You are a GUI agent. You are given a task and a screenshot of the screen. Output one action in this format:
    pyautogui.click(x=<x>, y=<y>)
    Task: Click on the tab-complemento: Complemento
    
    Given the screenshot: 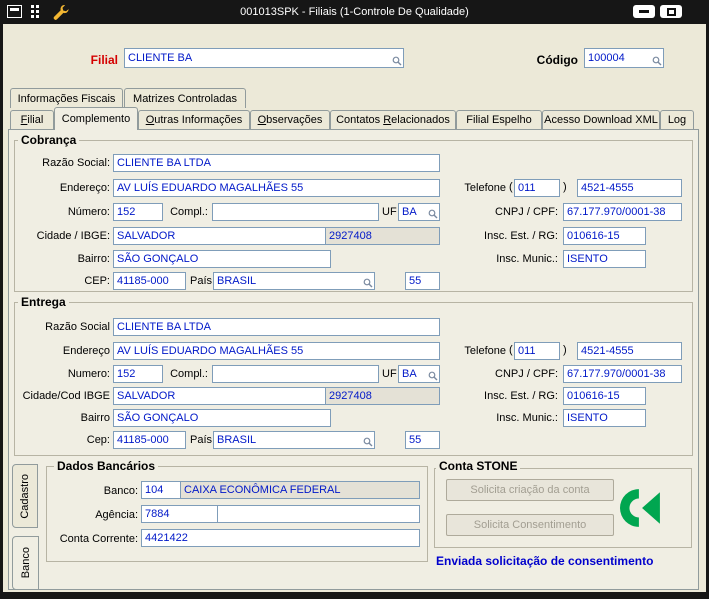 What is the action you would take?
    pyautogui.click(x=96, y=118)
    